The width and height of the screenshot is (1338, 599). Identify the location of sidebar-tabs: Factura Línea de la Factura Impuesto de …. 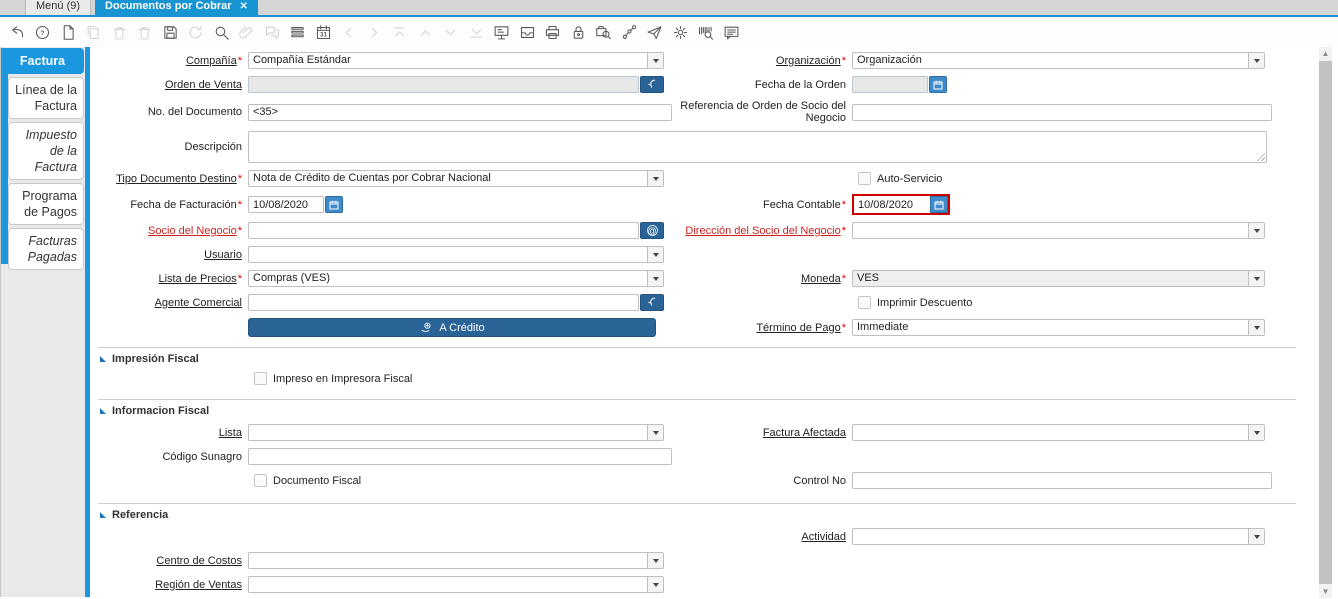
(45, 158).